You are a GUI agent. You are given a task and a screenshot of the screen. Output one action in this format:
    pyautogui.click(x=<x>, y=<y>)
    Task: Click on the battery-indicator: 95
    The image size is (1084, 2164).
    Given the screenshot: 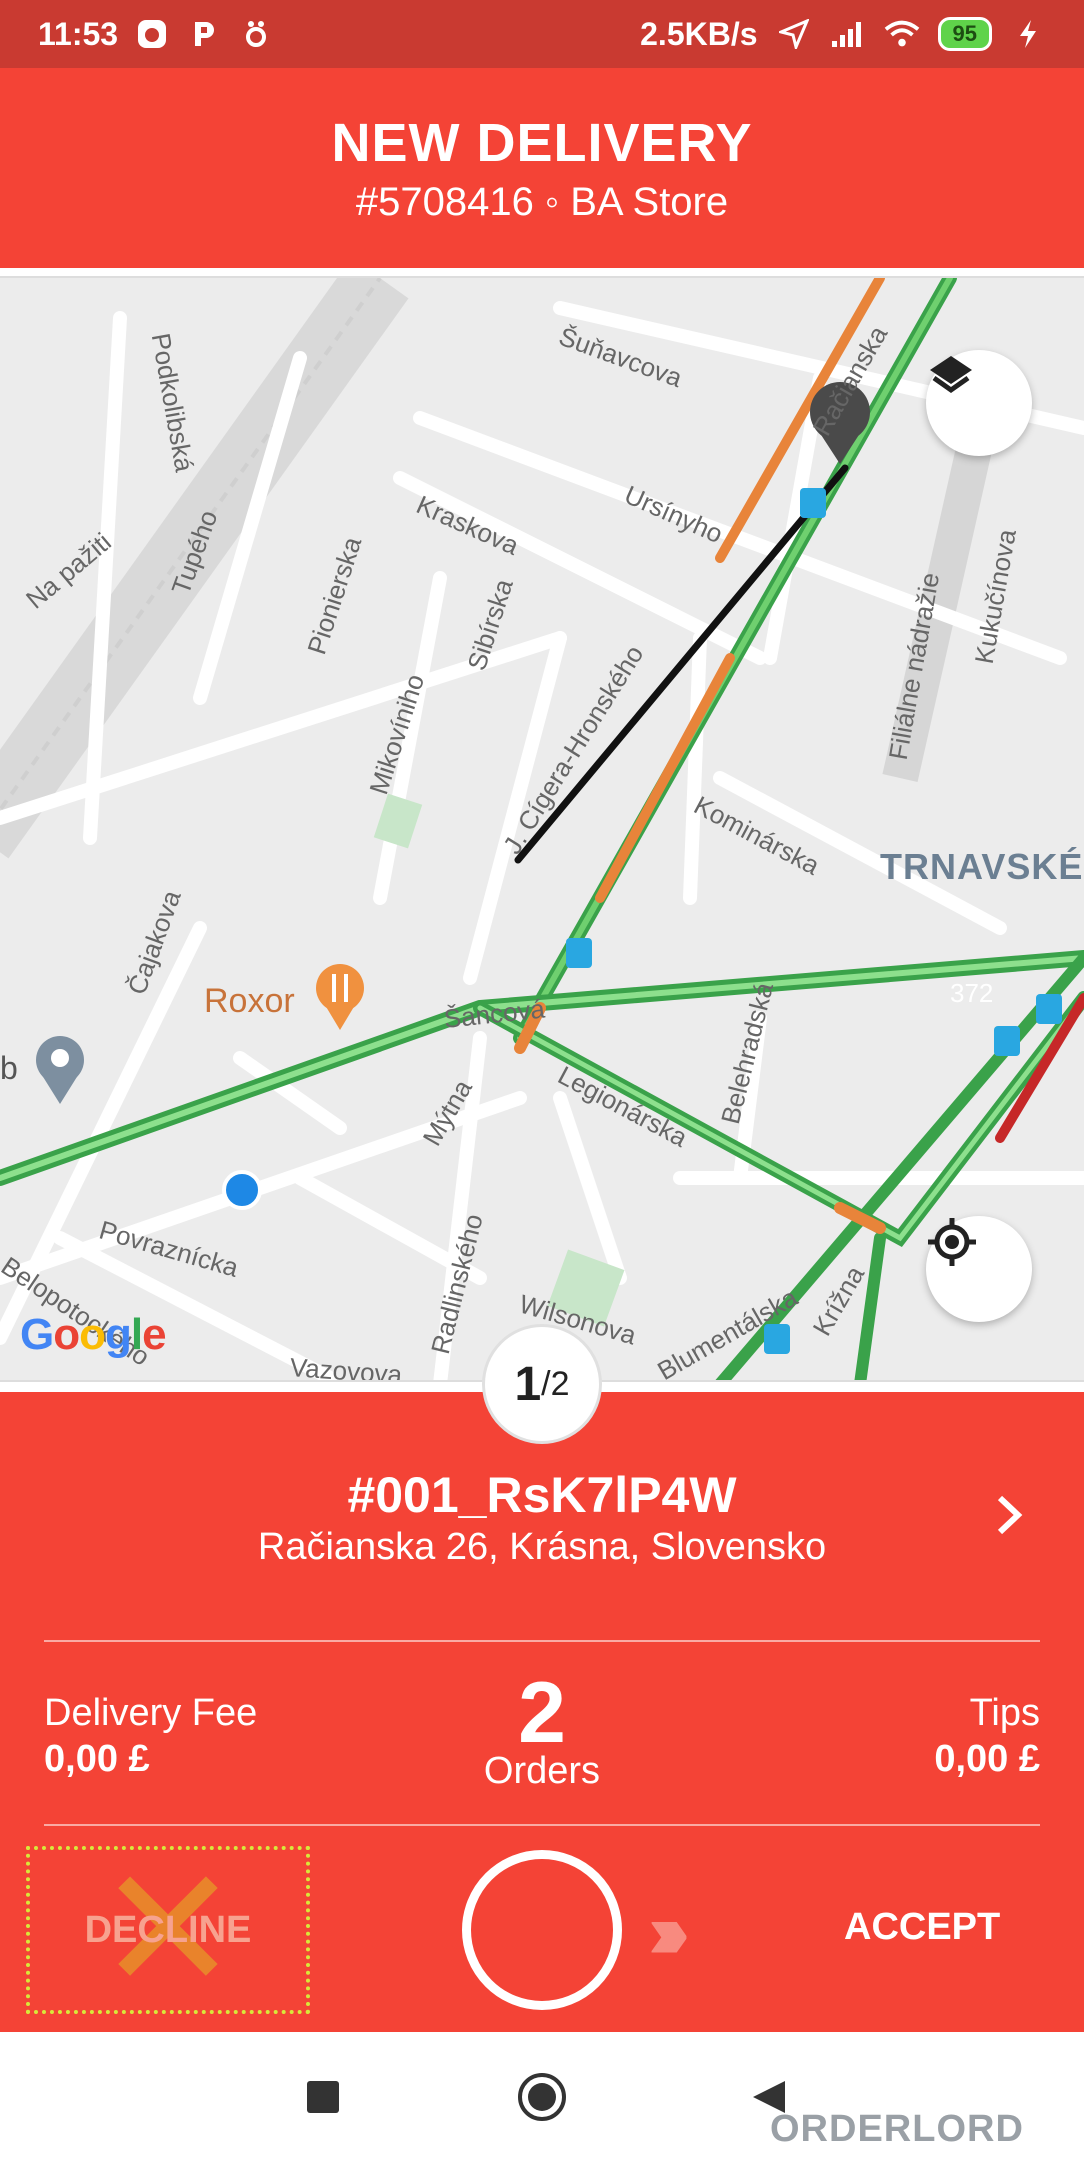 What is the action you would take?
    pyautogui.click(x=964, y=34)
    